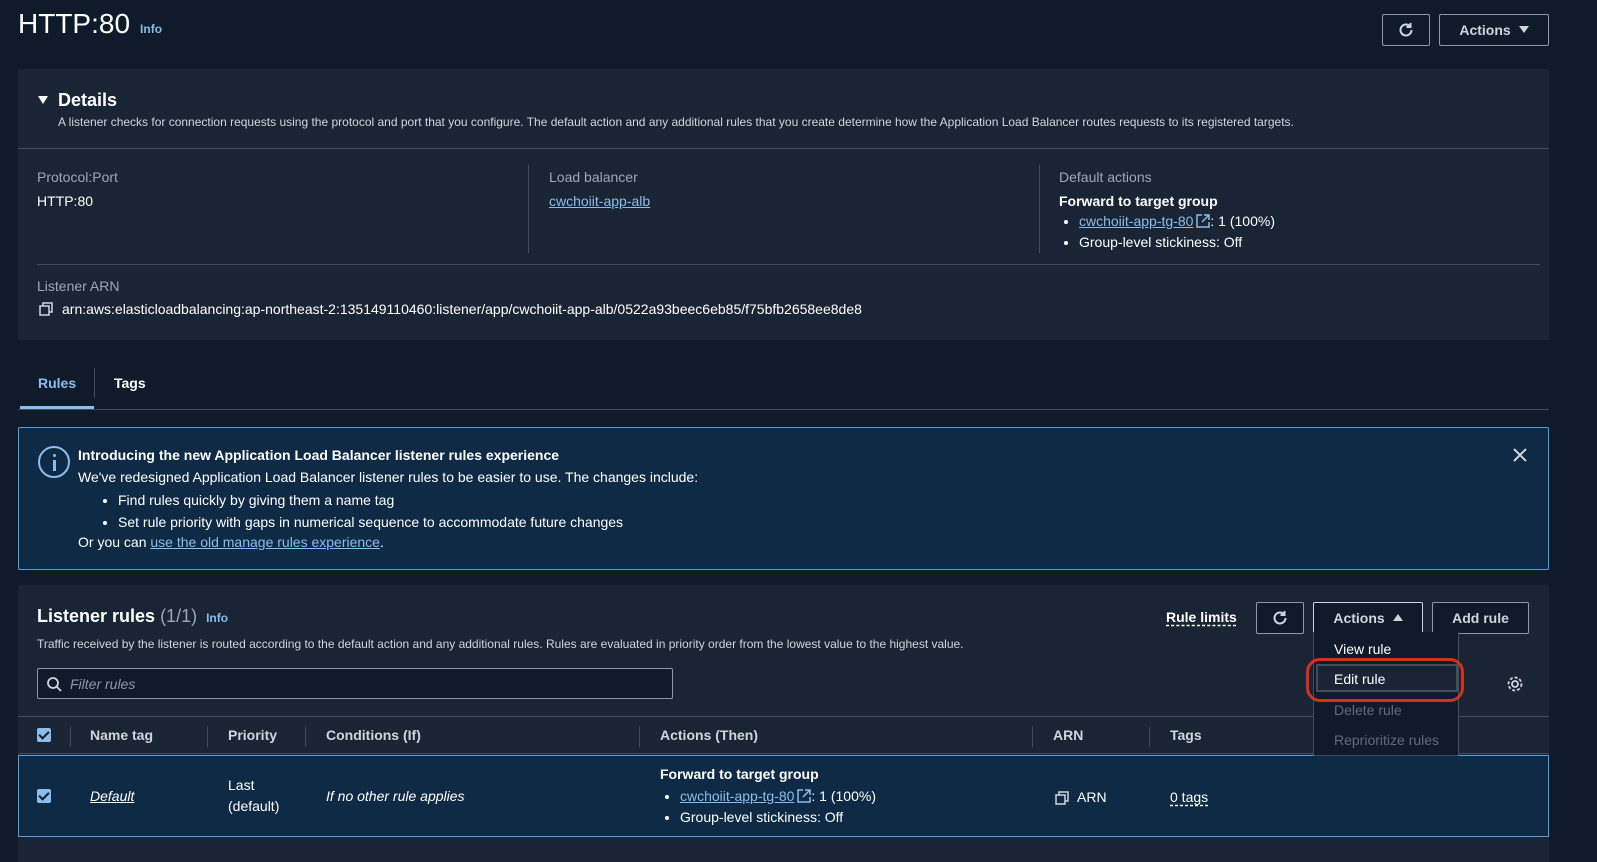  Describe the element at coordinates (709, 735) in the screenshot. I see `col-actions: Actions (Then)` at that location.